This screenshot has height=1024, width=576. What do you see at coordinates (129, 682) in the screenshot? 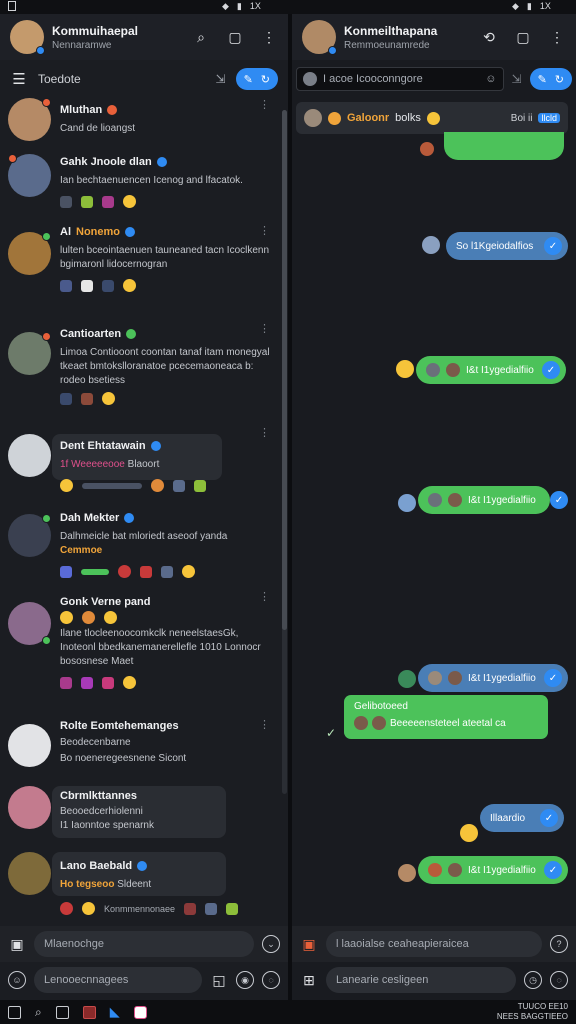
I see `smile-emoji-icon` at bounding box center [129, 682].